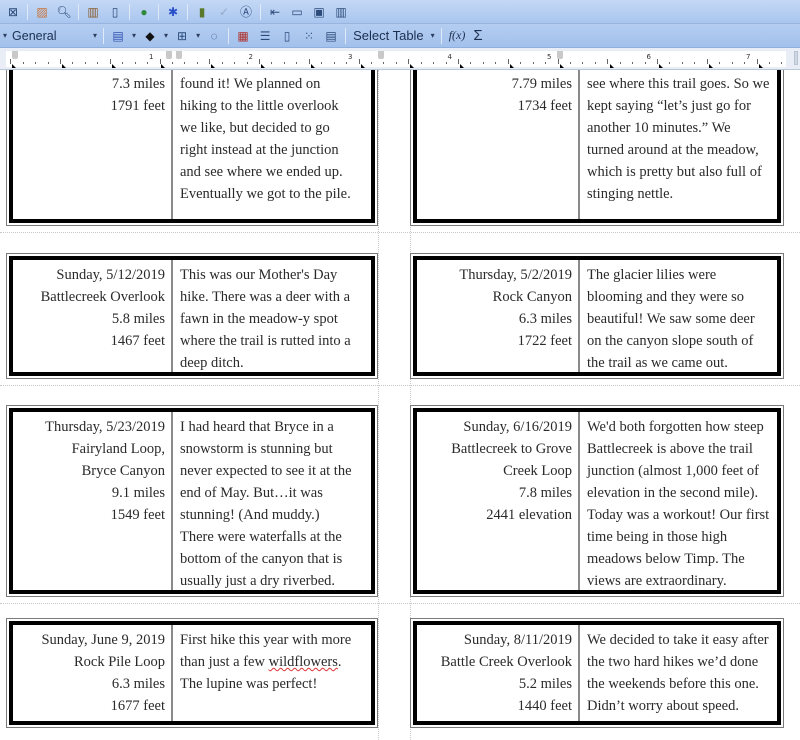 Image resolution: width=800 pixels, height=740 pixels. What do you see at coordinates (388, 35) in the screenshot?
I see `select-table-button: Select Table` at bounding box center [388, 35].